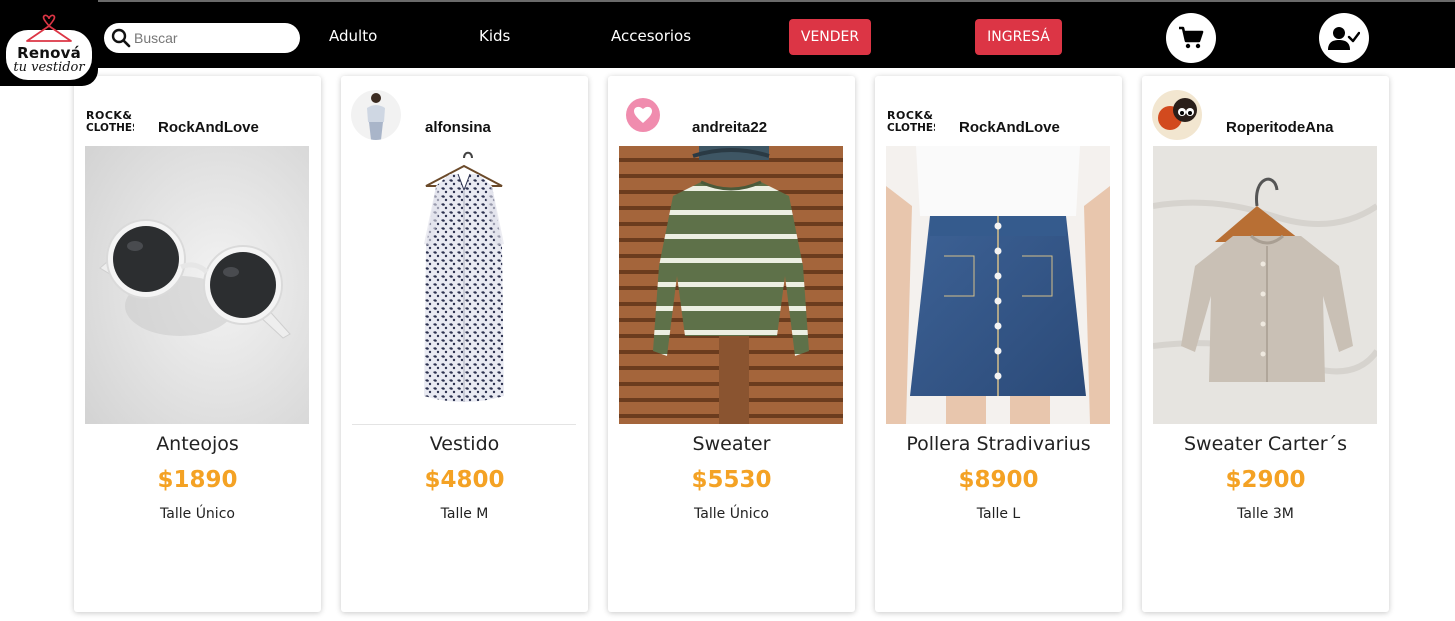  I want to click on nav-link-adulto: Adulto, so click(353, 36).